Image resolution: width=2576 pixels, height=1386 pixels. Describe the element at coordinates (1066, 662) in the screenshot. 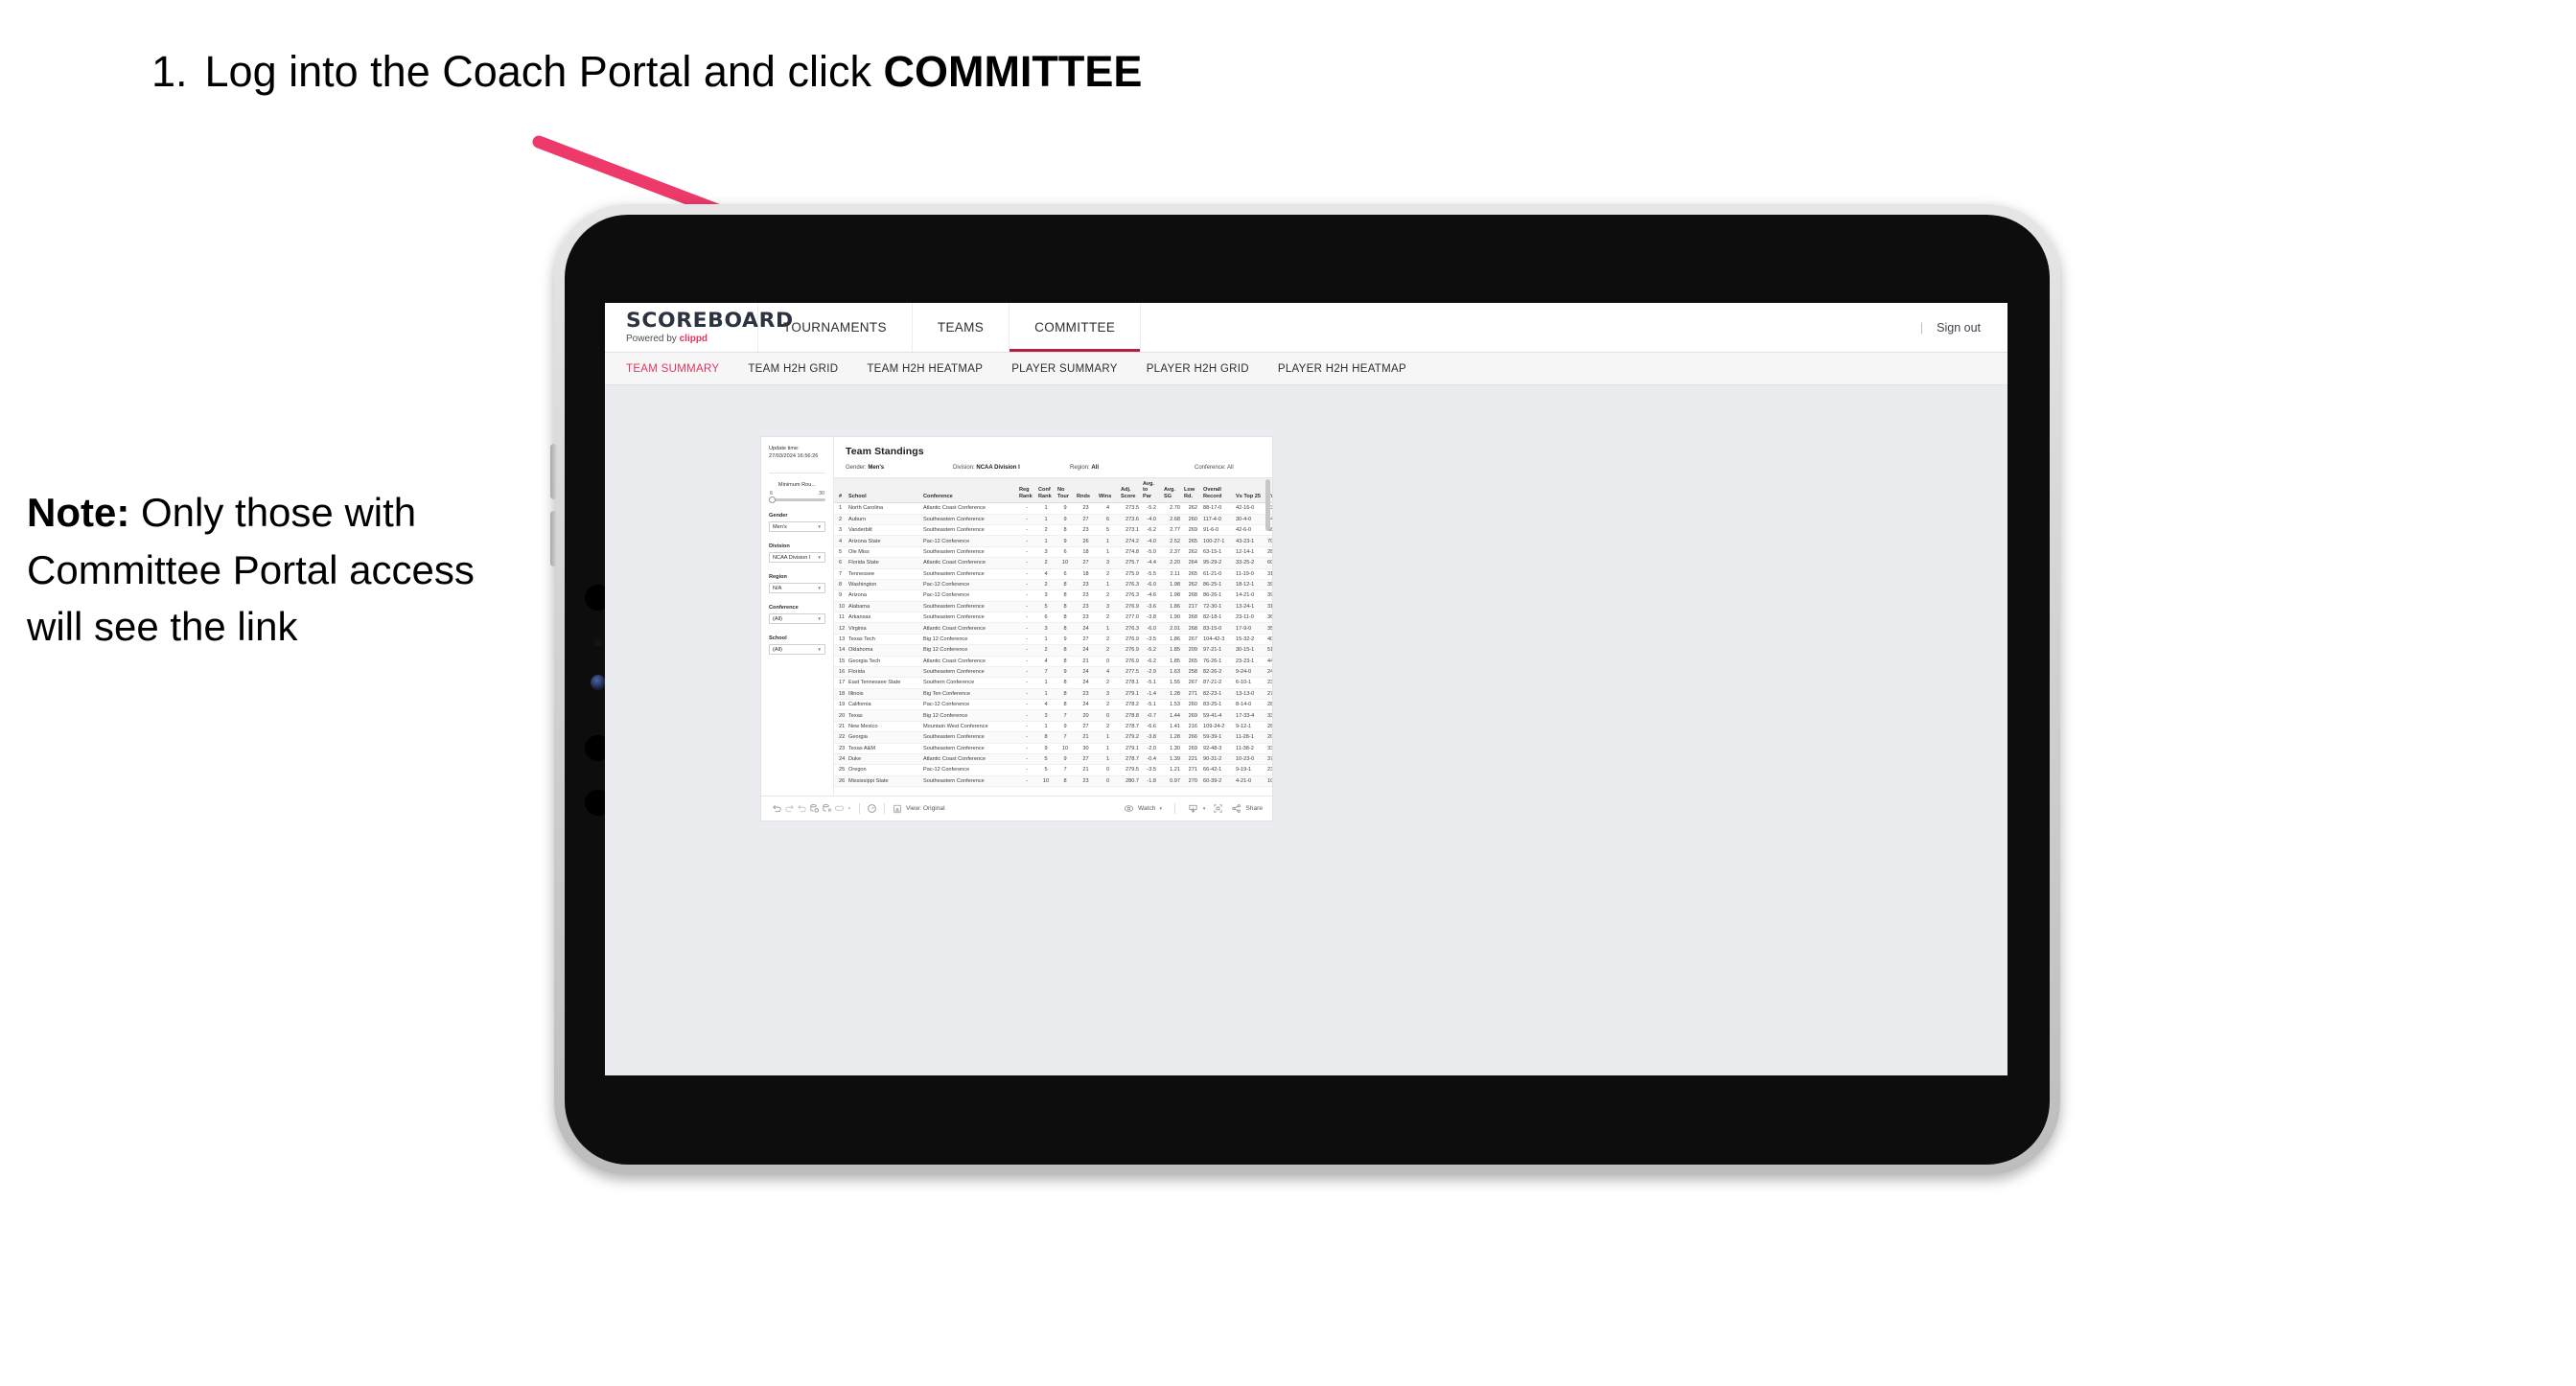

I see `cell-no-tour: 8` at that location.